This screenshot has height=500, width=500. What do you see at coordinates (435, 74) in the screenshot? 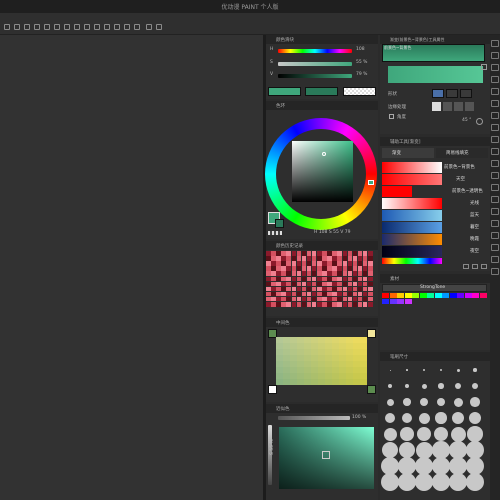
I see `gradient-bar` at bounding box center [435, 74].